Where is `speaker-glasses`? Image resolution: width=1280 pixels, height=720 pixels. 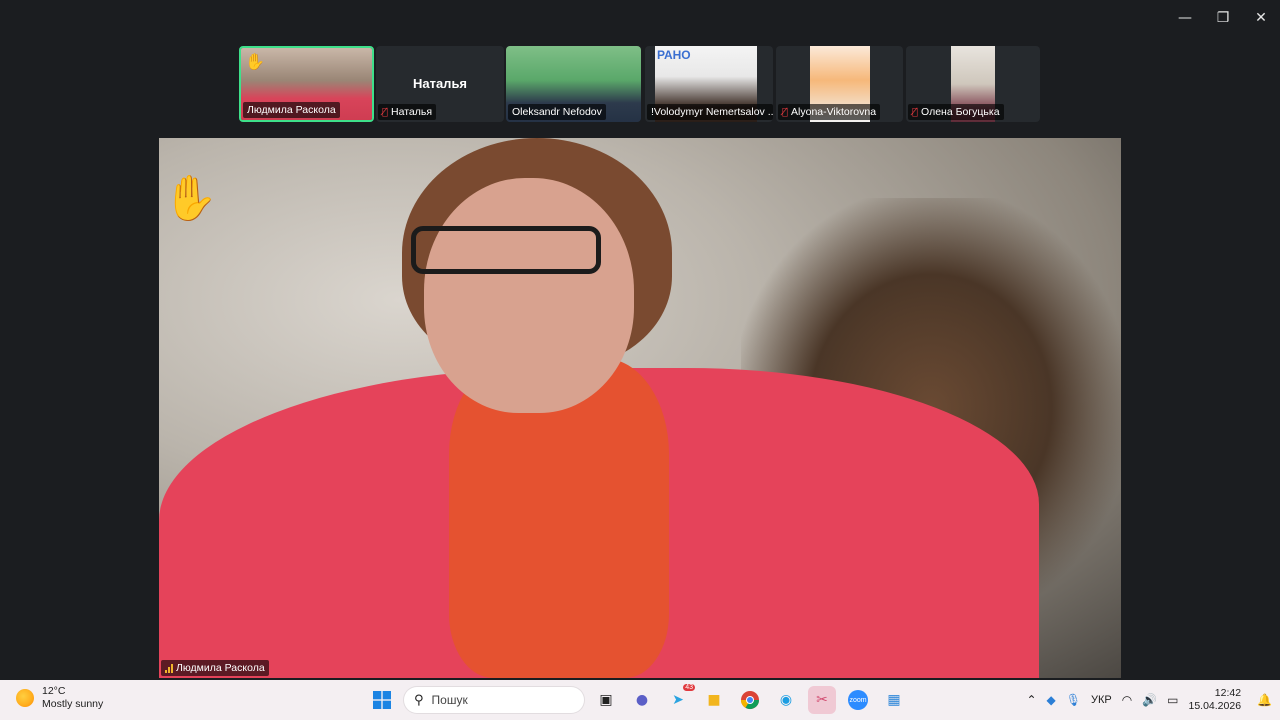 speaker-glasses is located at coordinates (506, 250).